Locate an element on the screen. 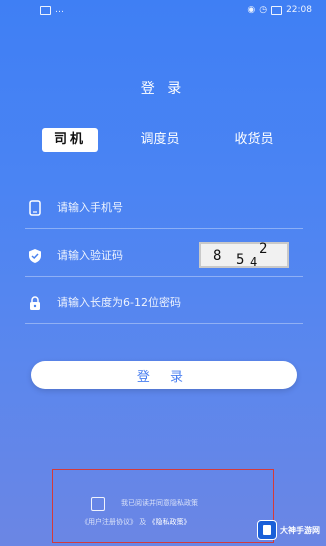 The height and width of the screenshot is (546, 326). phone-field is located at coordinates (164, 208).